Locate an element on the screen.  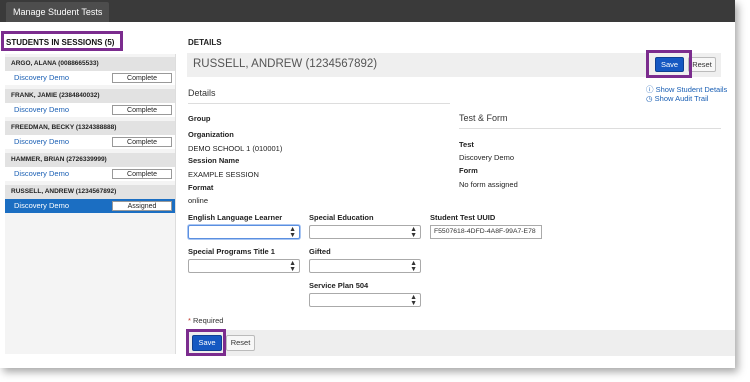
details-title: DETAILS is located at coordinates (205, 42).